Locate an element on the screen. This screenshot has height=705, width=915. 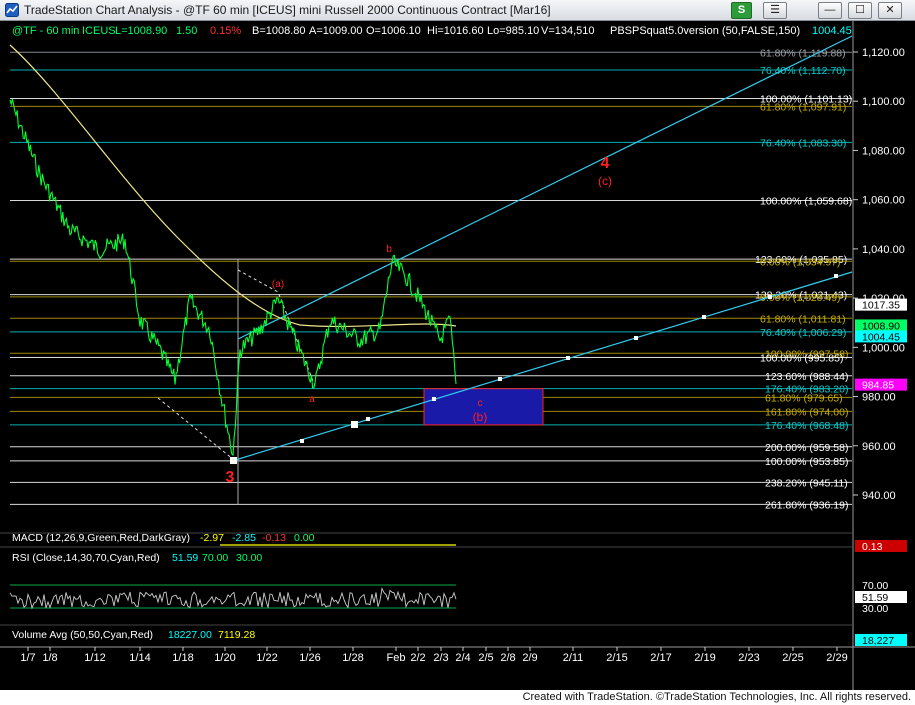
date-axis-tick-label: 2/2 is located at coordinates (417, 658).